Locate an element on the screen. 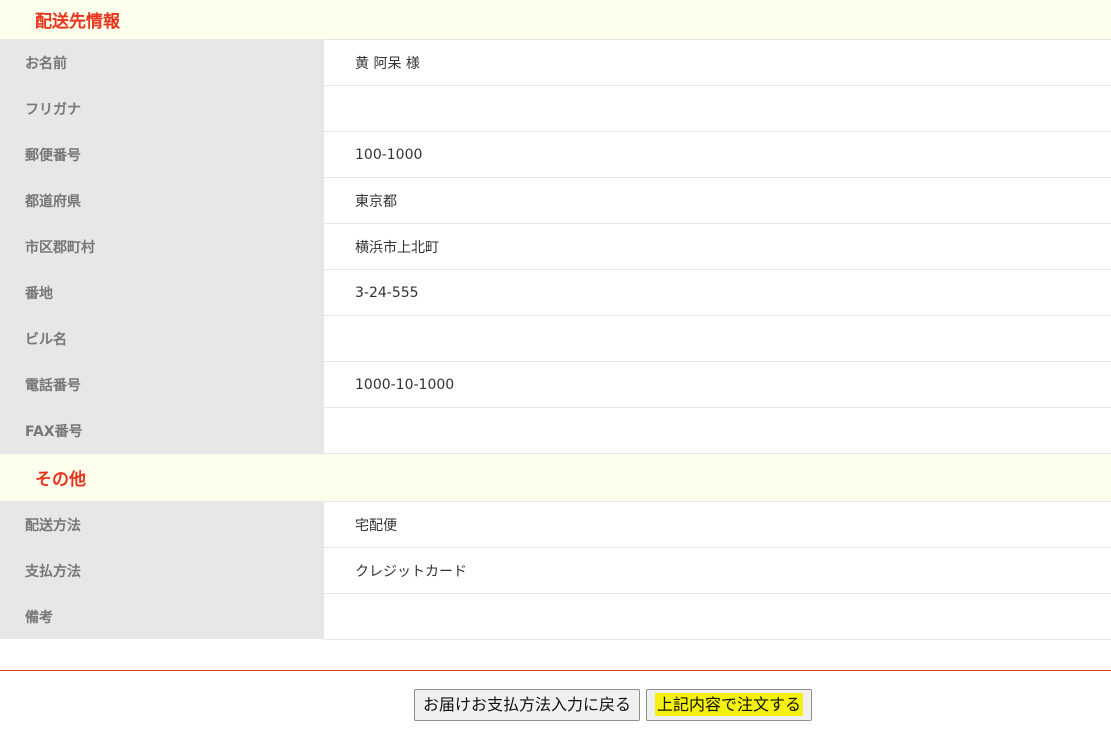  row-label: お名前 is located at coordinates (162, 62).